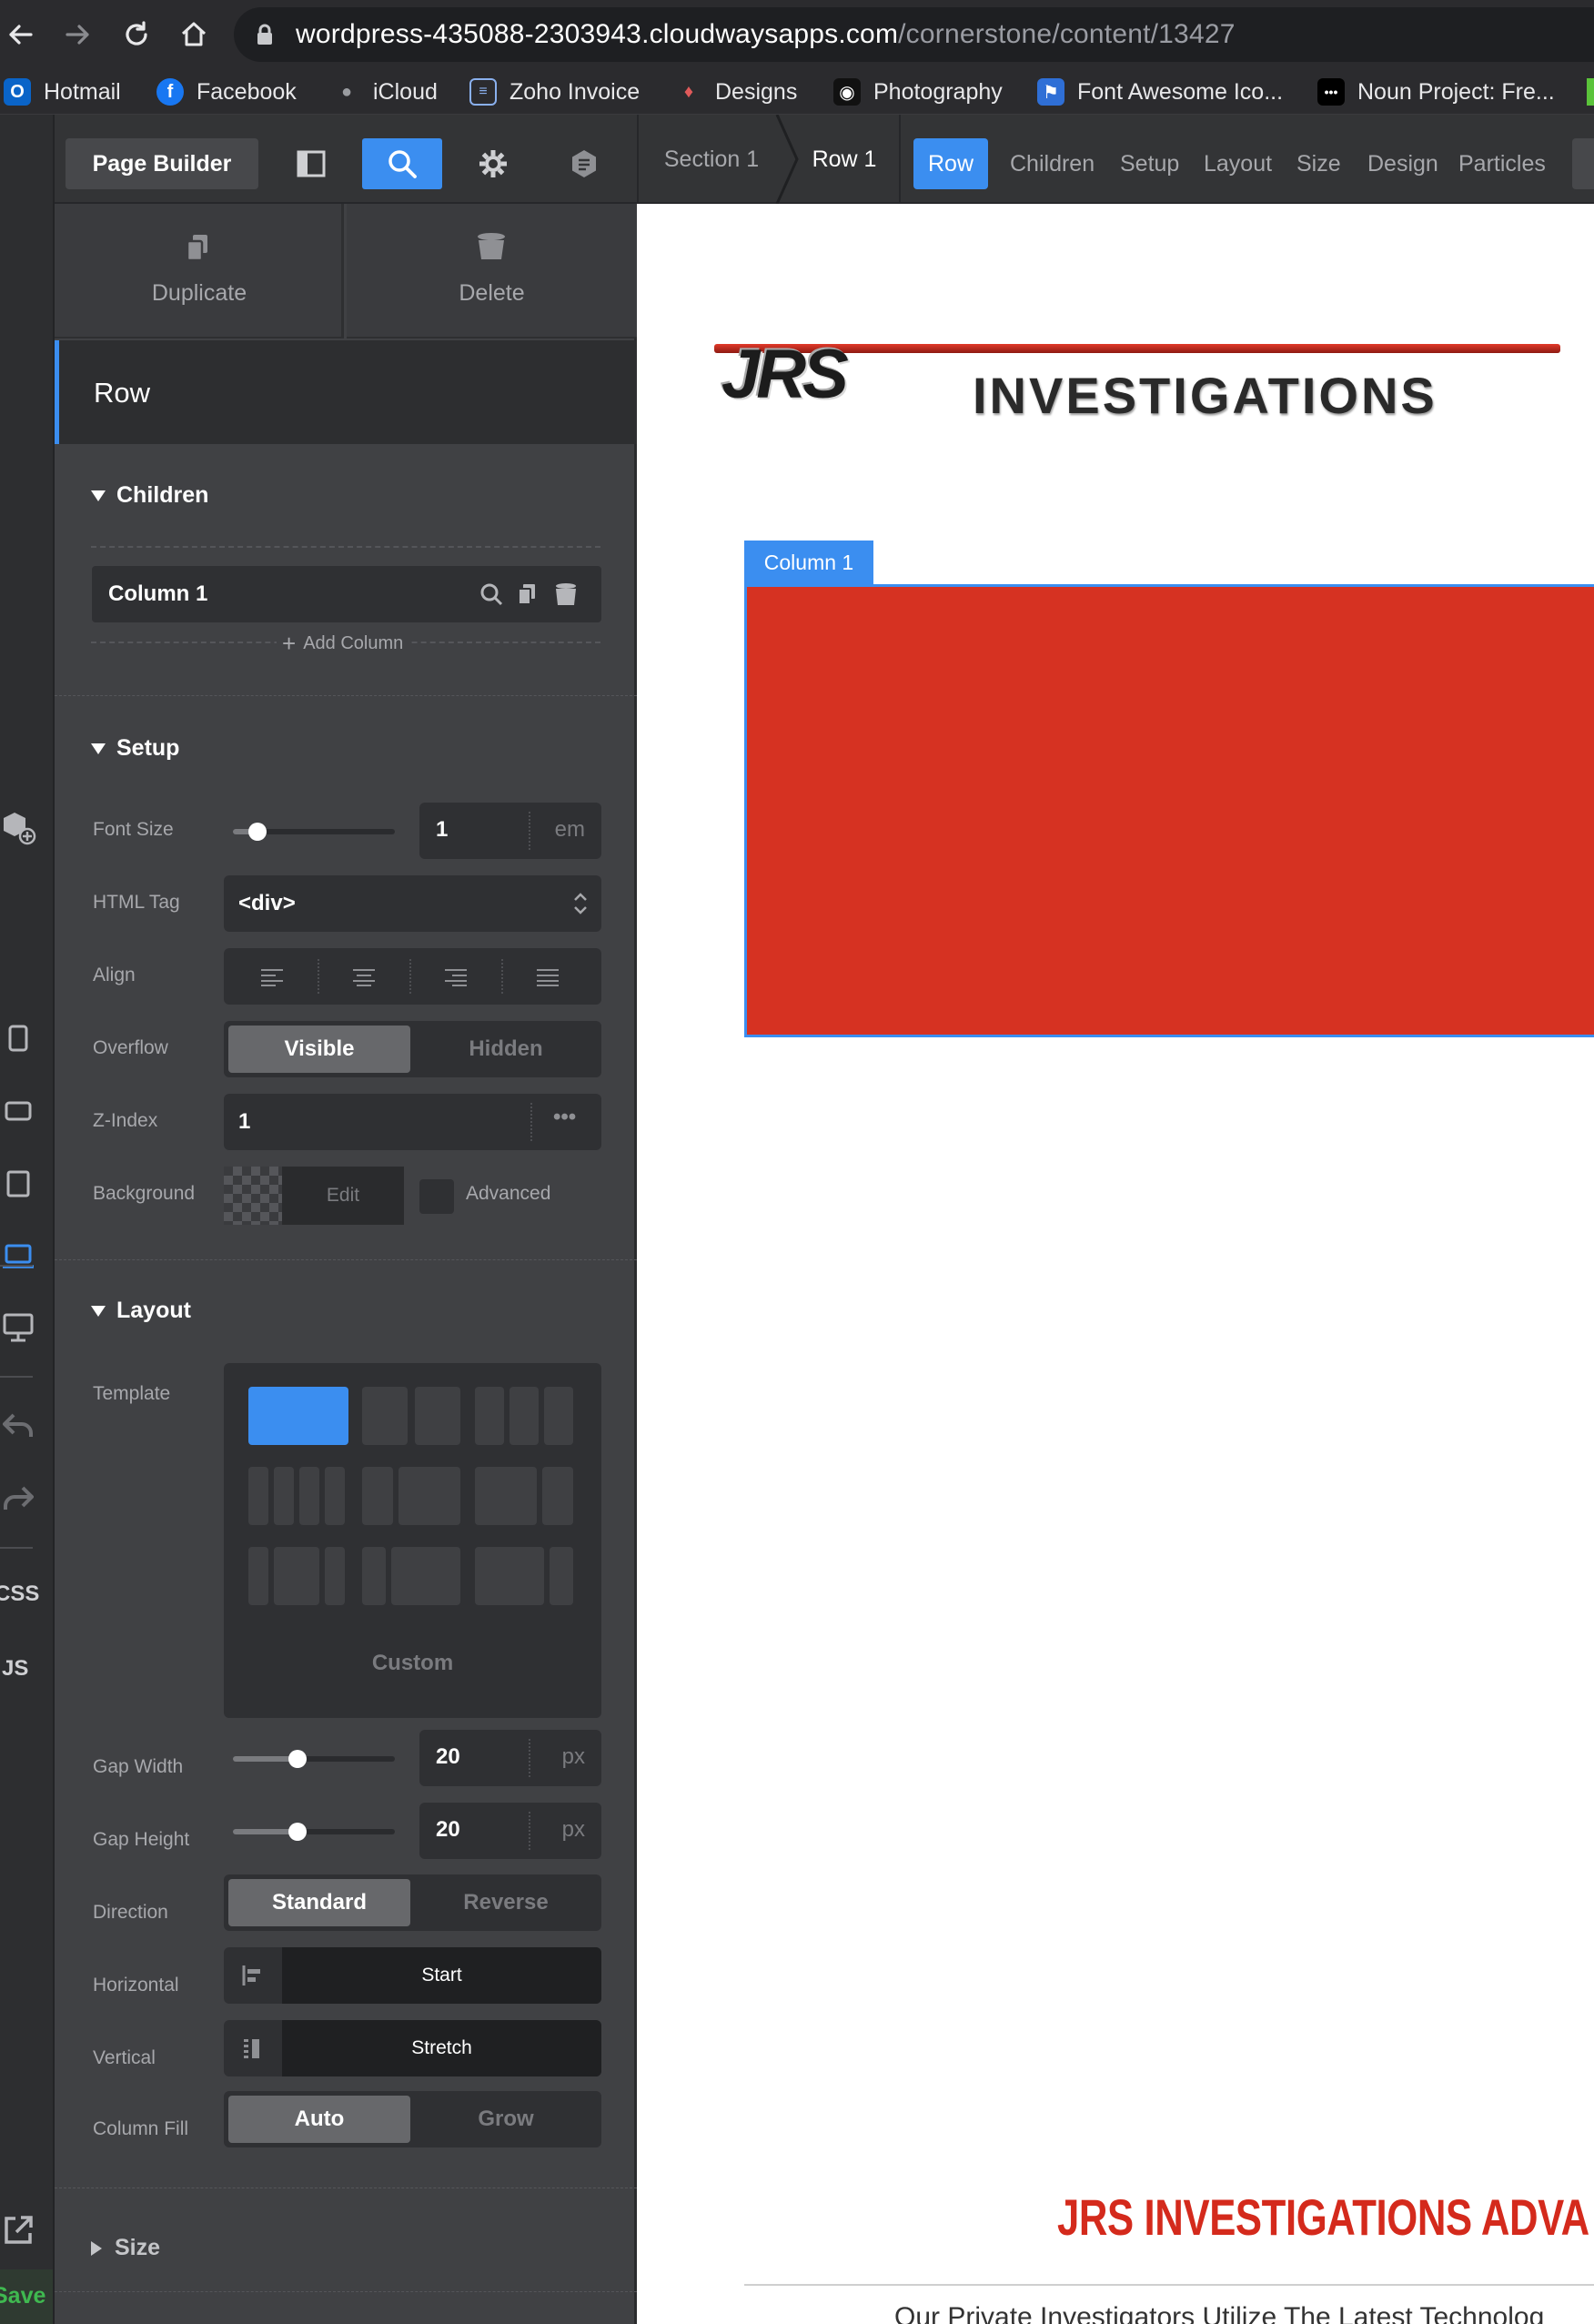 The width and height of the screenshot is (1594, 2324). What do you see at coordinates (125, 2248) in the screenshot?
I see `size-section-toggle: Size` at bounding box center [125, 2248].